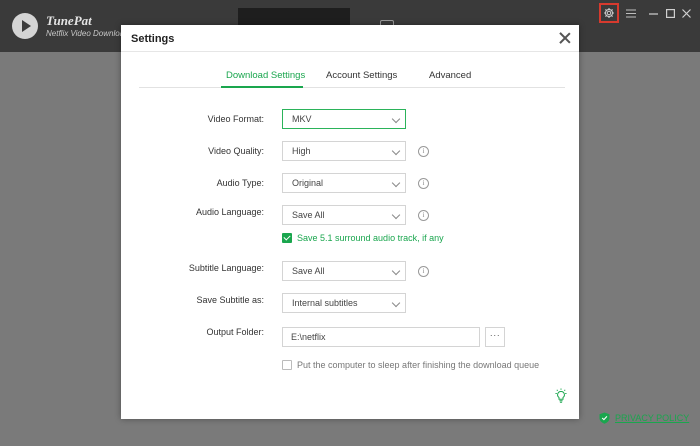 This screenshot has width=700, height=446. I want to click on active-tab-indicator, so click(262, 87).